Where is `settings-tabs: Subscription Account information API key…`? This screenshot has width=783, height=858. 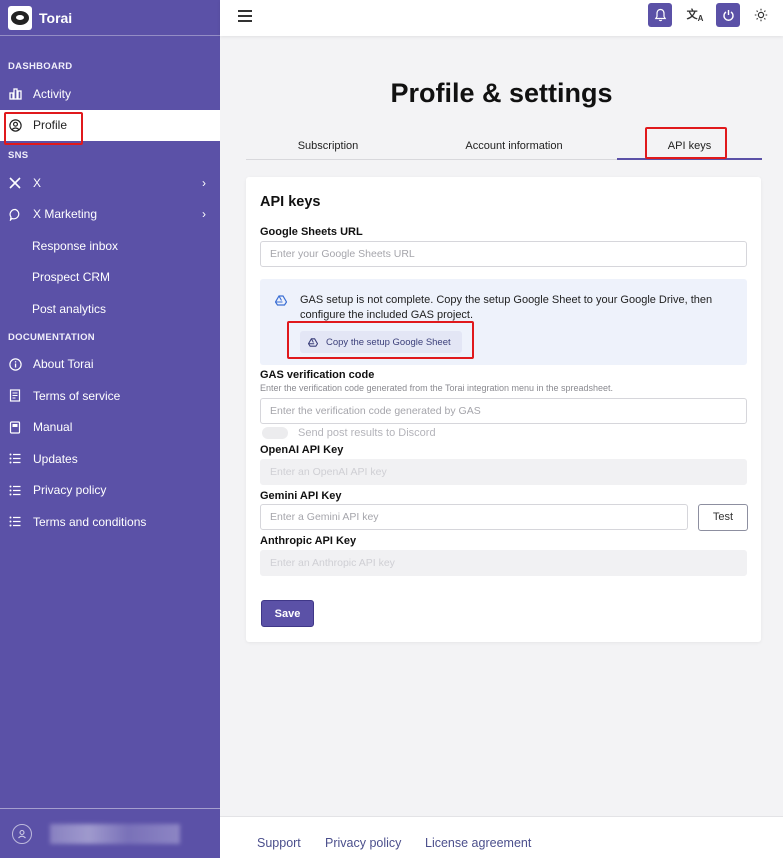
settings-tabs: Subscription Account information API key… is located at coordinates (504, 146).